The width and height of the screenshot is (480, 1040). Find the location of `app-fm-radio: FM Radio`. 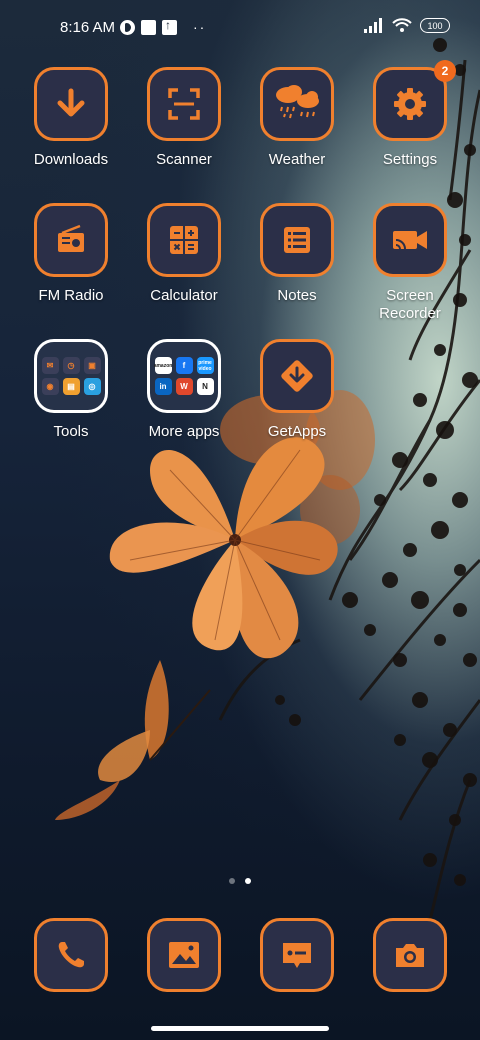

app-fm-radio: FM Radio is located at coordinates (71, 254).